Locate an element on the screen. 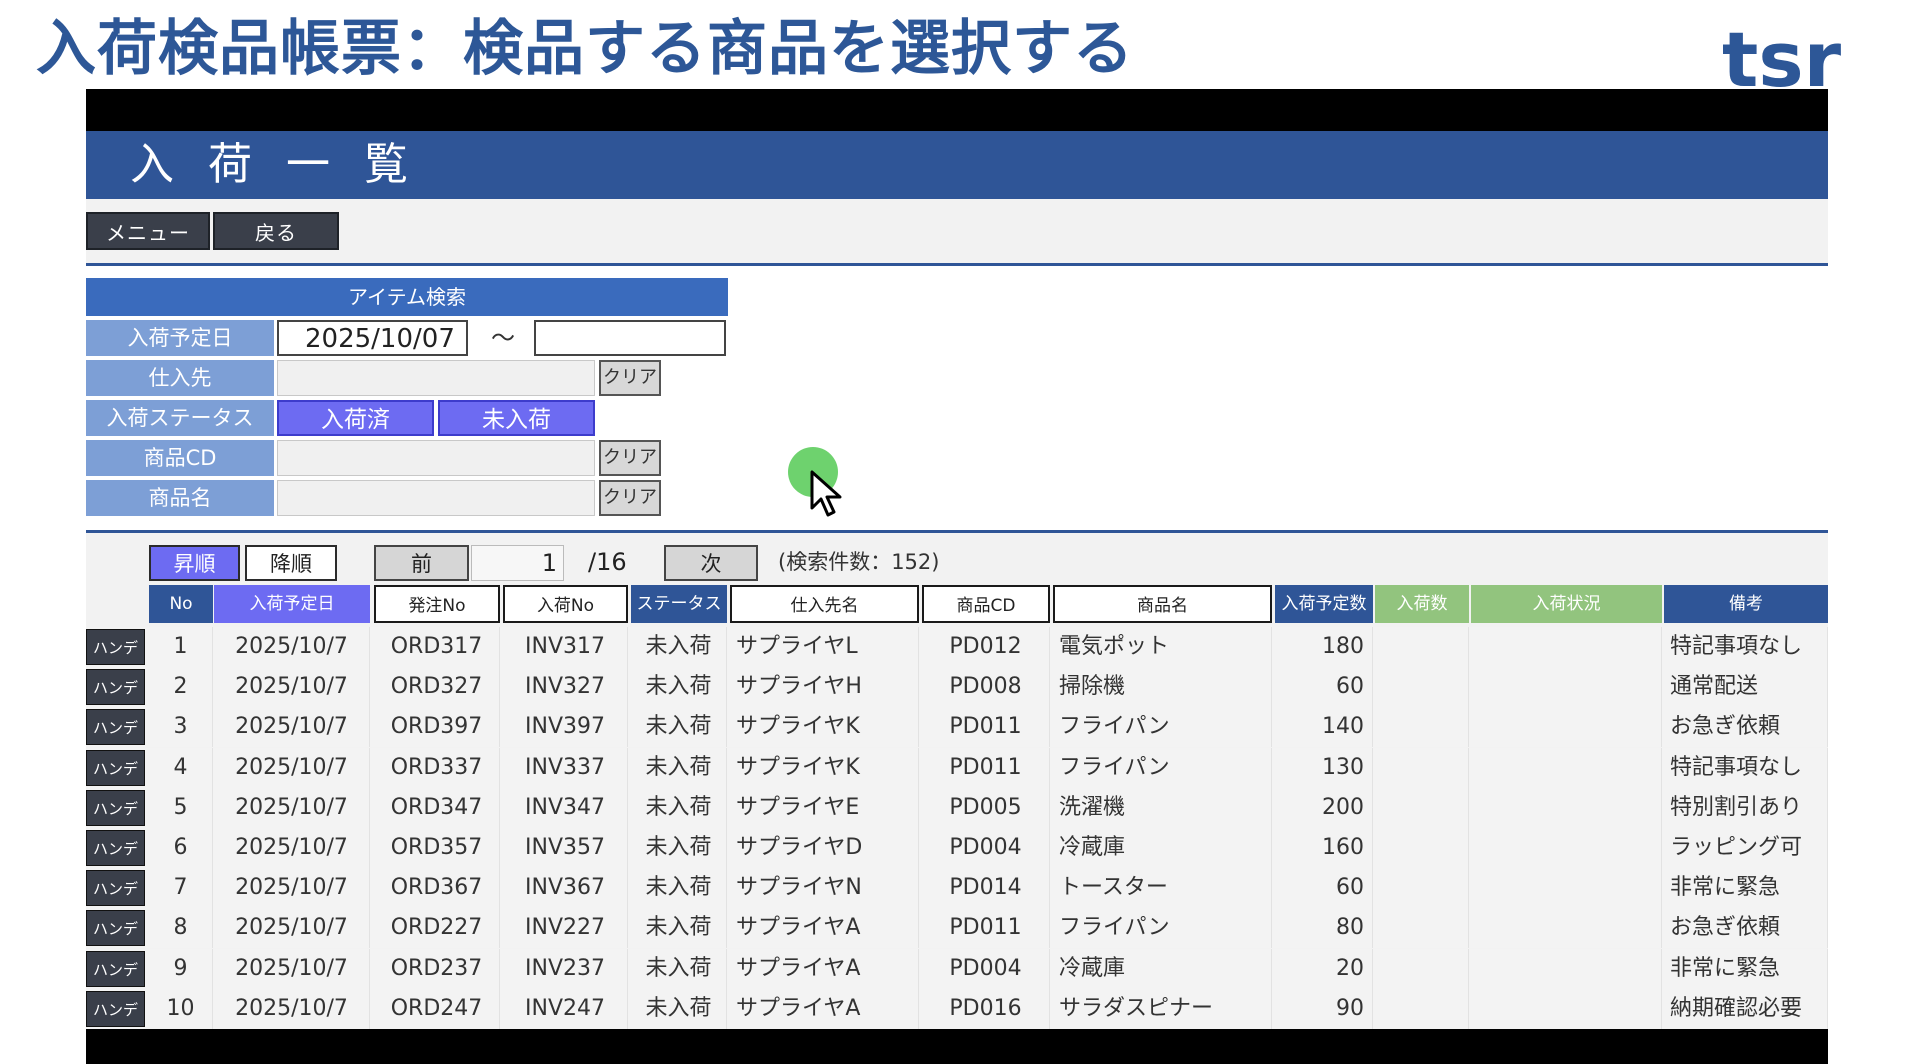  cell-no: 7 is located at coordinates (181, 888).